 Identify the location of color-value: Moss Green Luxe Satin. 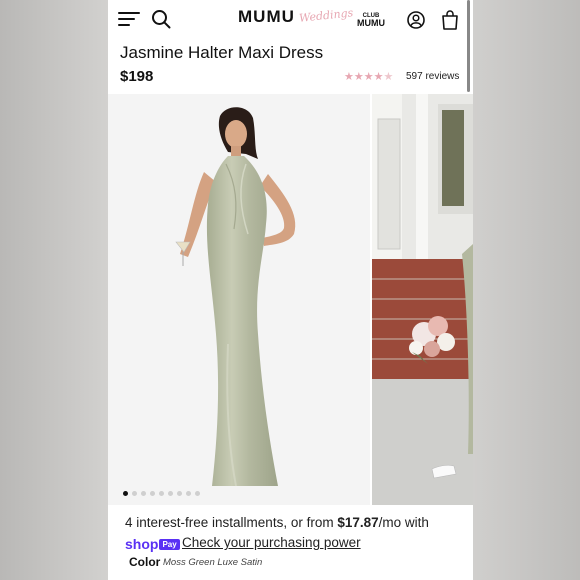
(213, 562).